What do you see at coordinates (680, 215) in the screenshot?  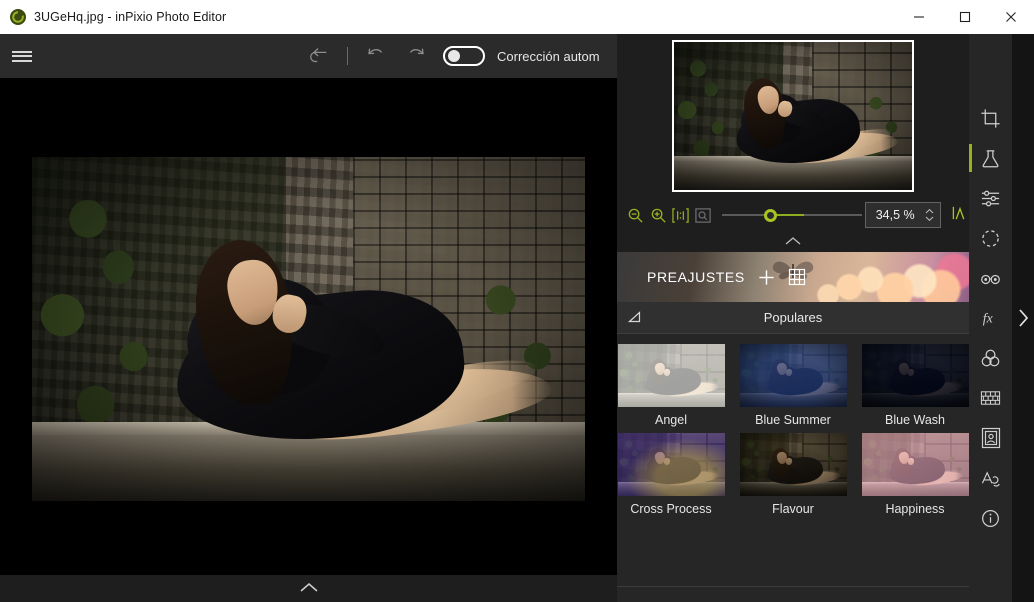 I see `one-to-one-icon` at bounding box center [680, 215].